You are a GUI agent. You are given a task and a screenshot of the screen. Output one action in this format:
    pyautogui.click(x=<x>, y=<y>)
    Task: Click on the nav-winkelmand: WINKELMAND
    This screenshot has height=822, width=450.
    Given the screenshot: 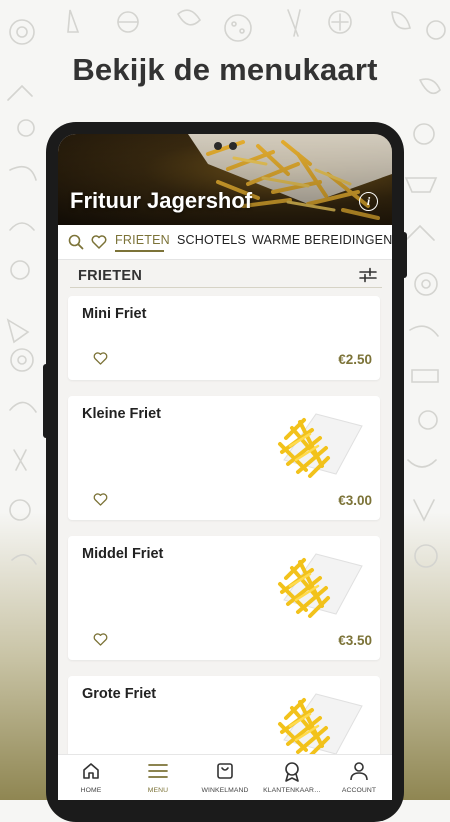 What is the action you would take?
    pyautogui.click(x=225, y=777)
    